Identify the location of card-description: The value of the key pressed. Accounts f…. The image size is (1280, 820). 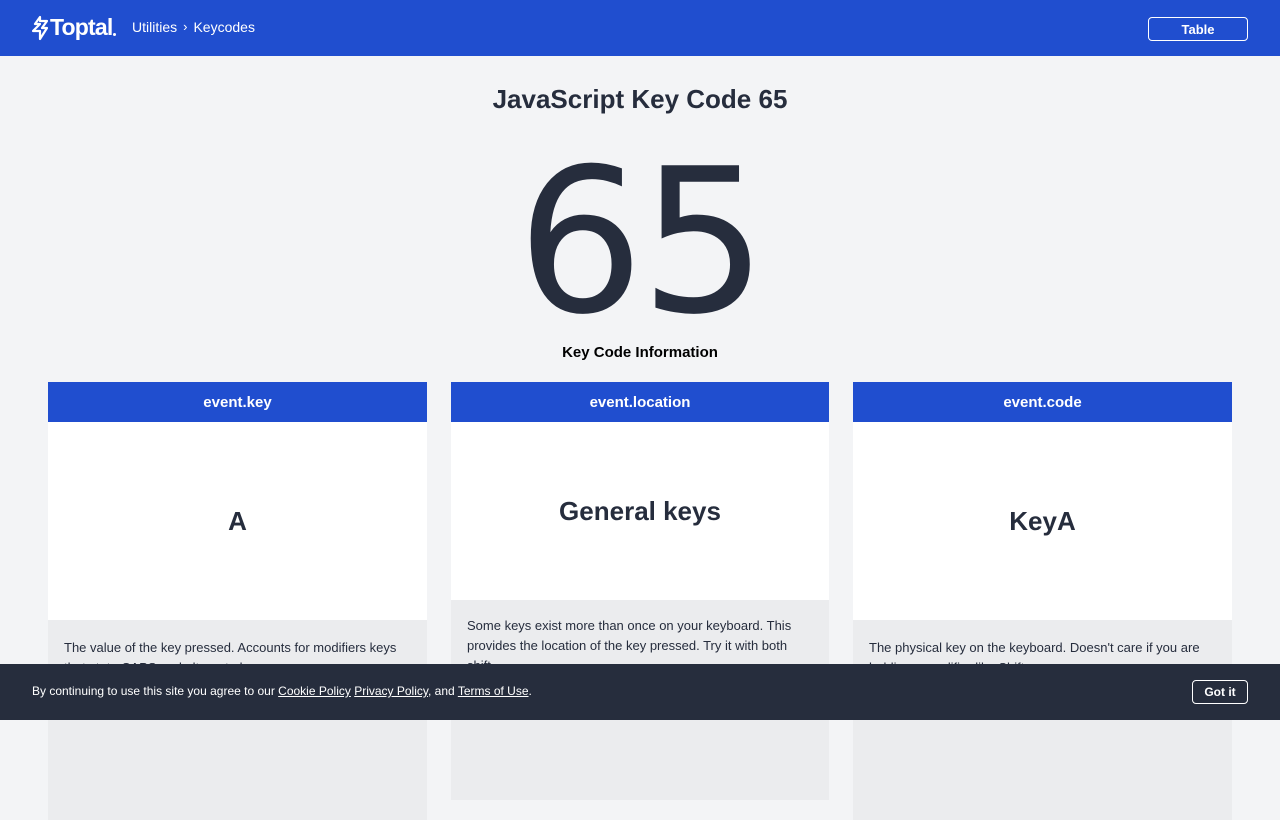
(237, 720).